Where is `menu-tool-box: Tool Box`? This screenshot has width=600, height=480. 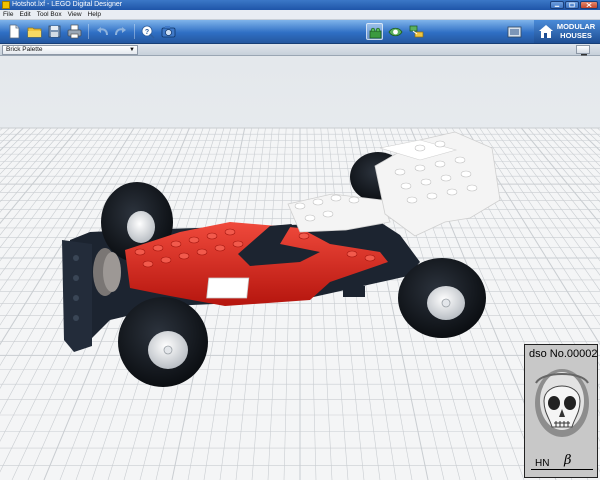
menu-tool-box: Tool Box is located at coordinates (49, 14).